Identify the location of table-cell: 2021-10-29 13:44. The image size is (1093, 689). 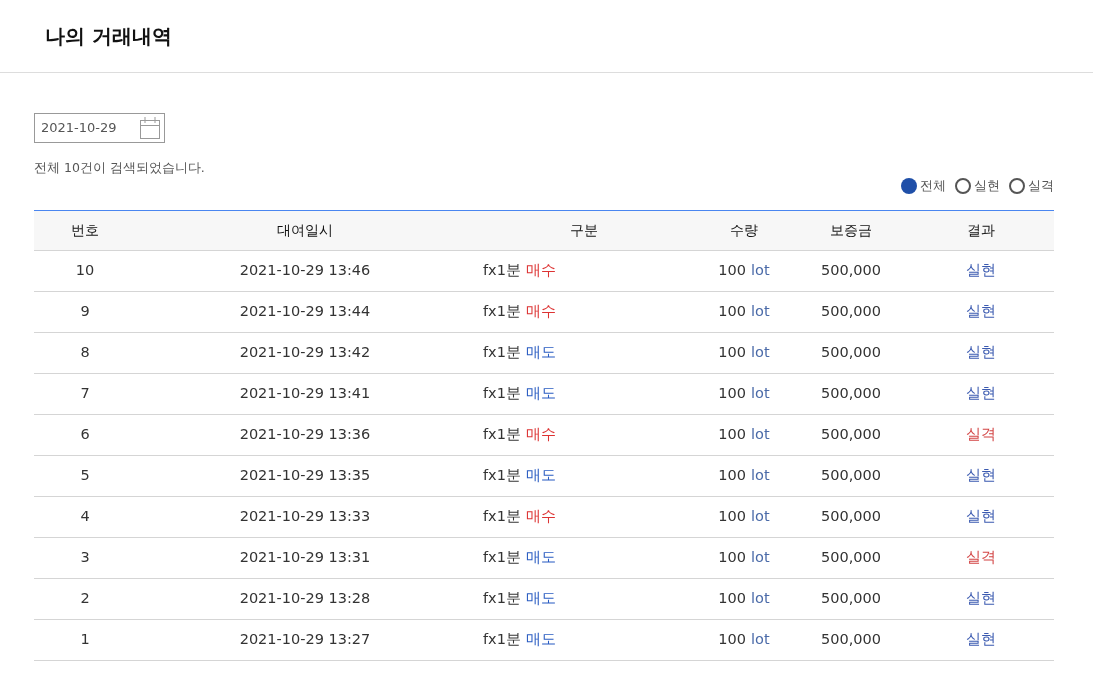
(305, 310).